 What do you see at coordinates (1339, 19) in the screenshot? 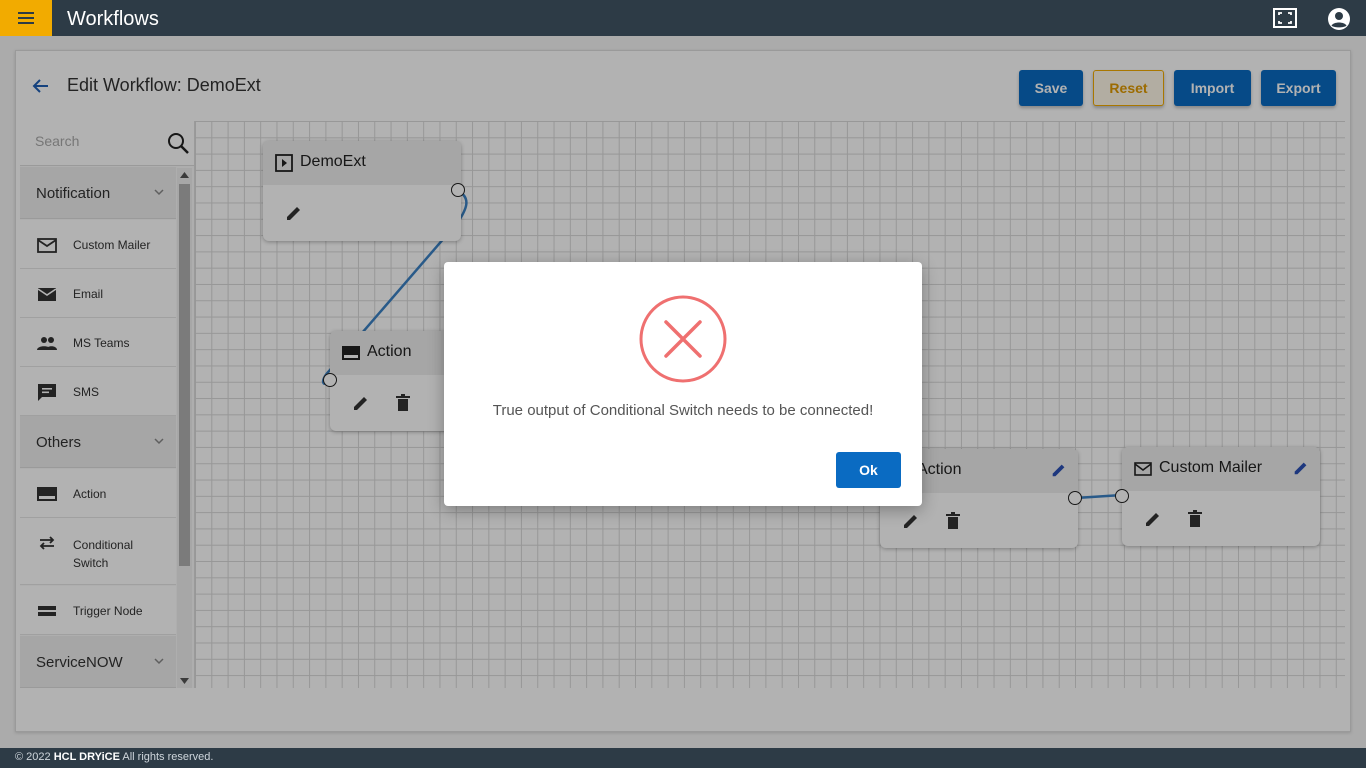
I see `account-circle-icon` at bounding box center [1339, 19].